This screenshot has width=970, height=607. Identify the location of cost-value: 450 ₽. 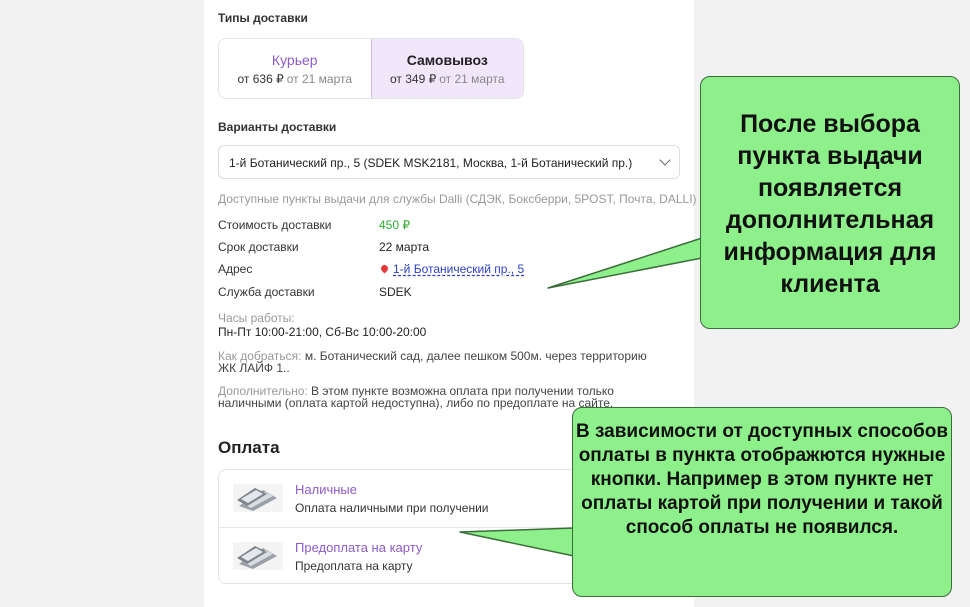
(394, 225).